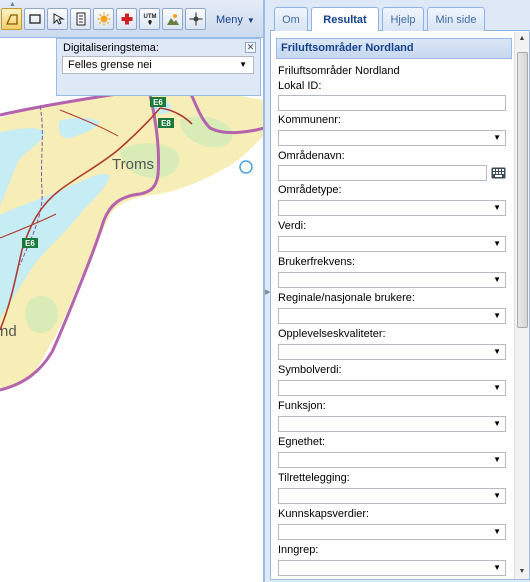  I want to click on terrain-profile-button, so click(172, 19).